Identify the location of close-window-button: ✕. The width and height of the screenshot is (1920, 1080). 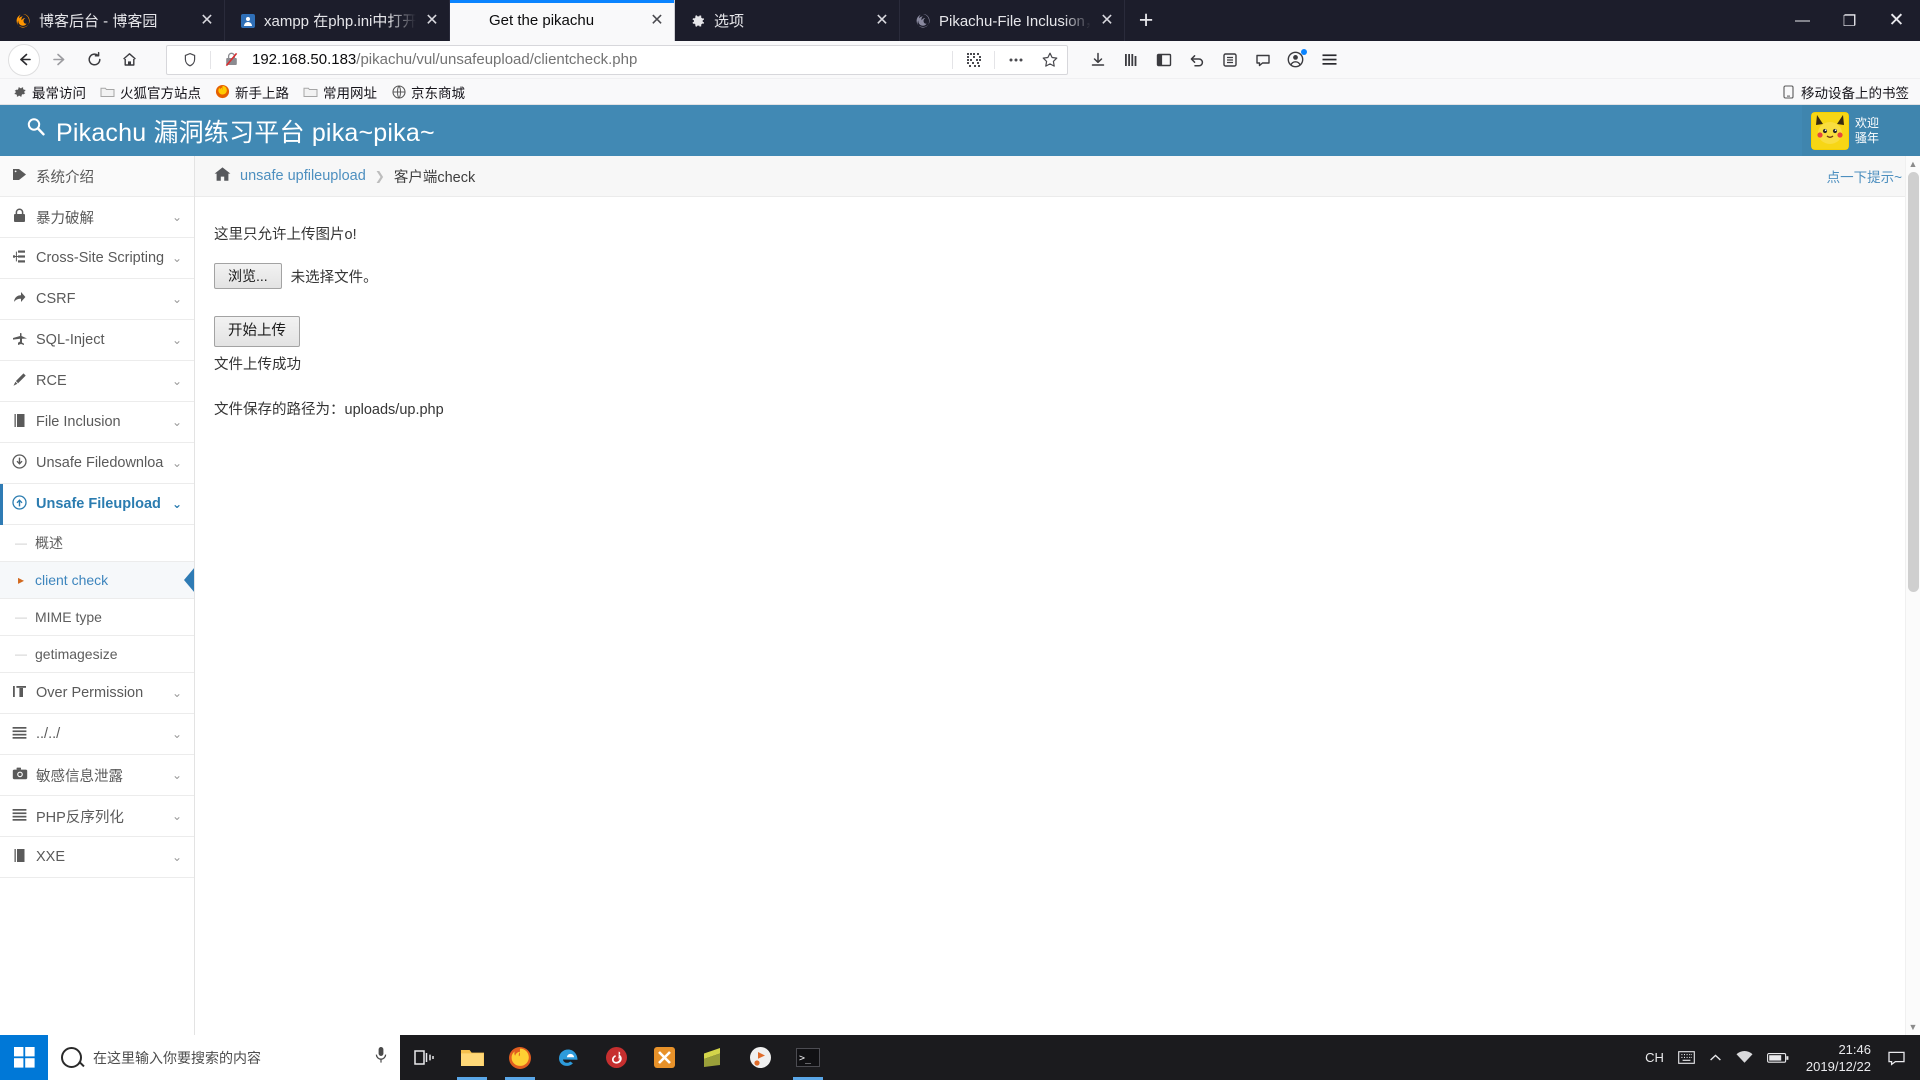
(1896, 20).